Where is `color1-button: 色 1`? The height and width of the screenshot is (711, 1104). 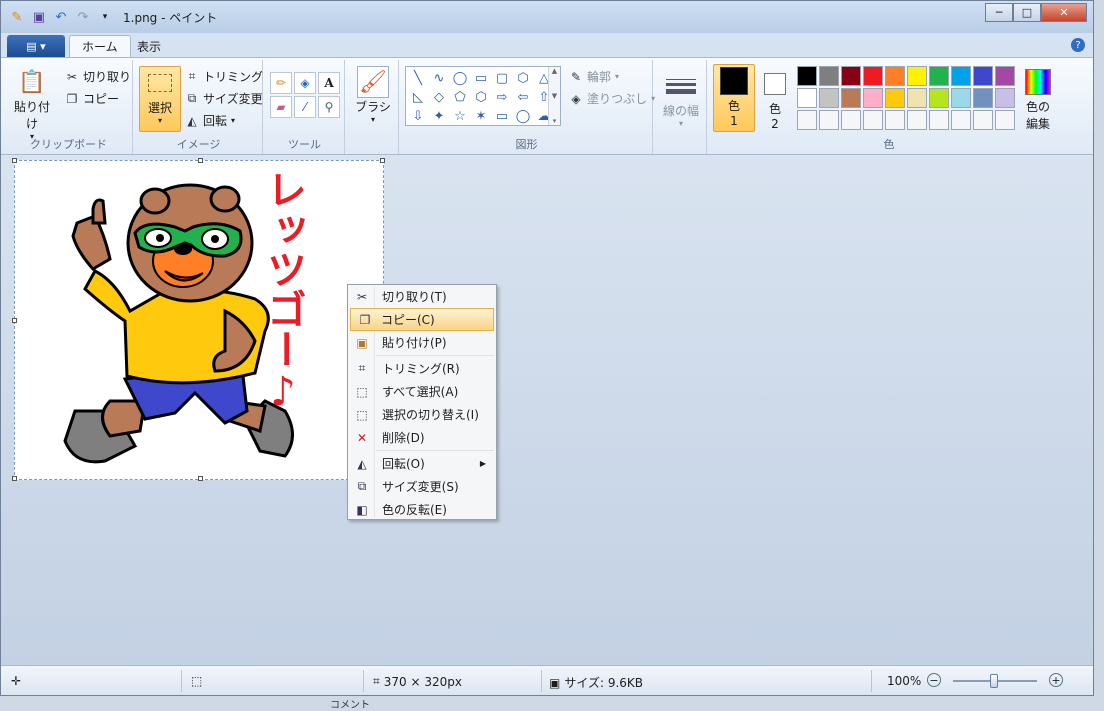
color1-button: 色 1 is located at coordinates (734, 98).